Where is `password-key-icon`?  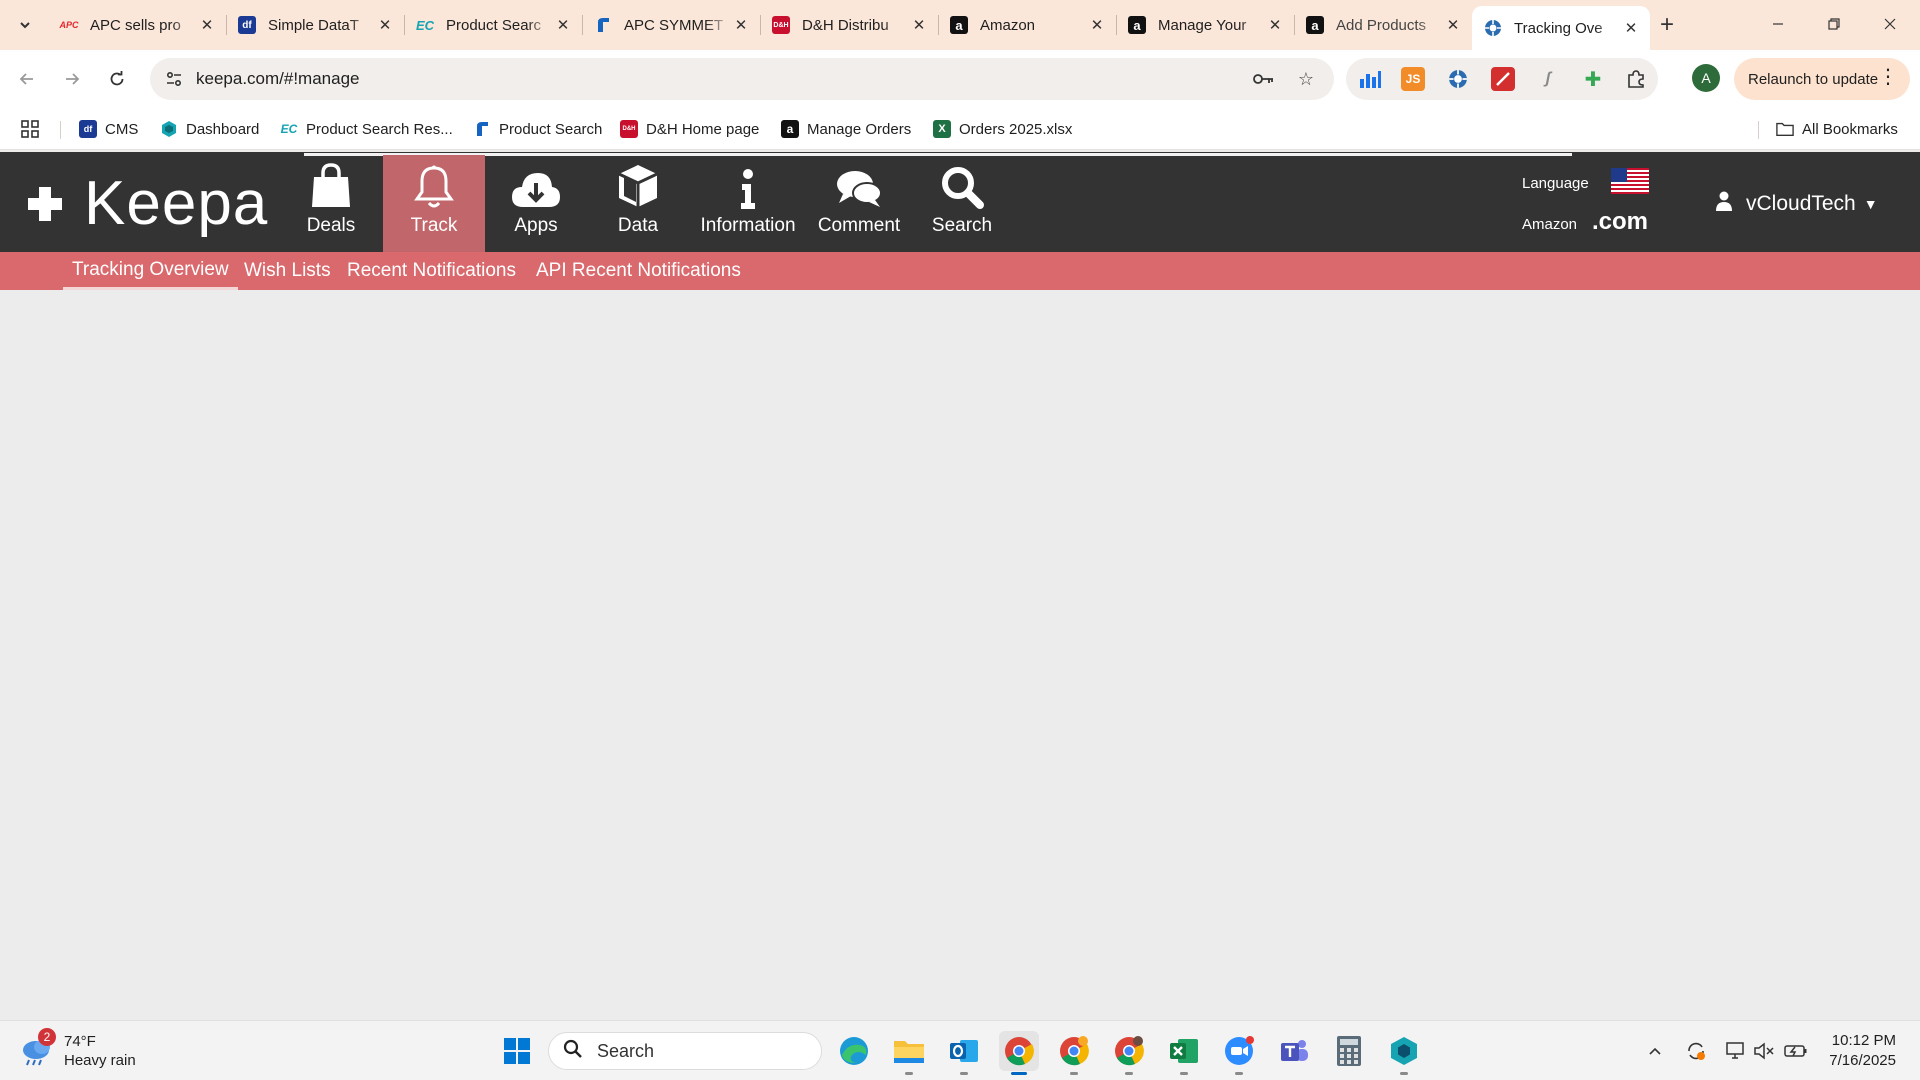
password-key-icon is located at coordinates (1264, 79).